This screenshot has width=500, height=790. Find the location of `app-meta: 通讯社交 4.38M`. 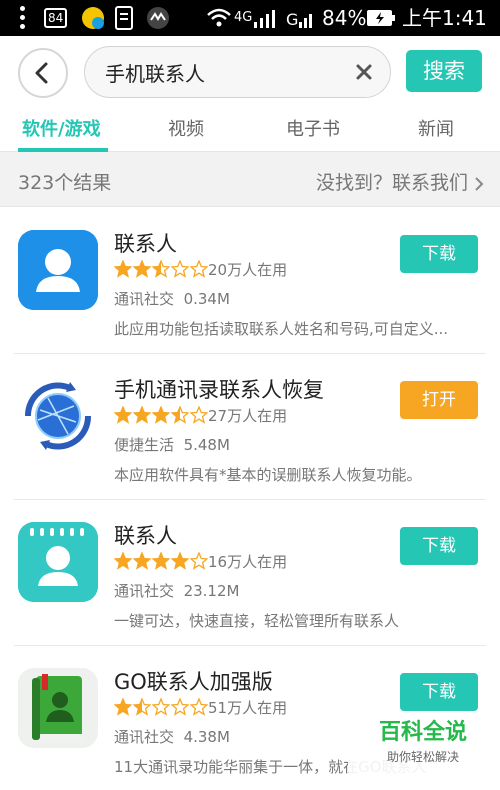

app-meta: 通讯社交 4.38M is located at coordinates (172, 736).